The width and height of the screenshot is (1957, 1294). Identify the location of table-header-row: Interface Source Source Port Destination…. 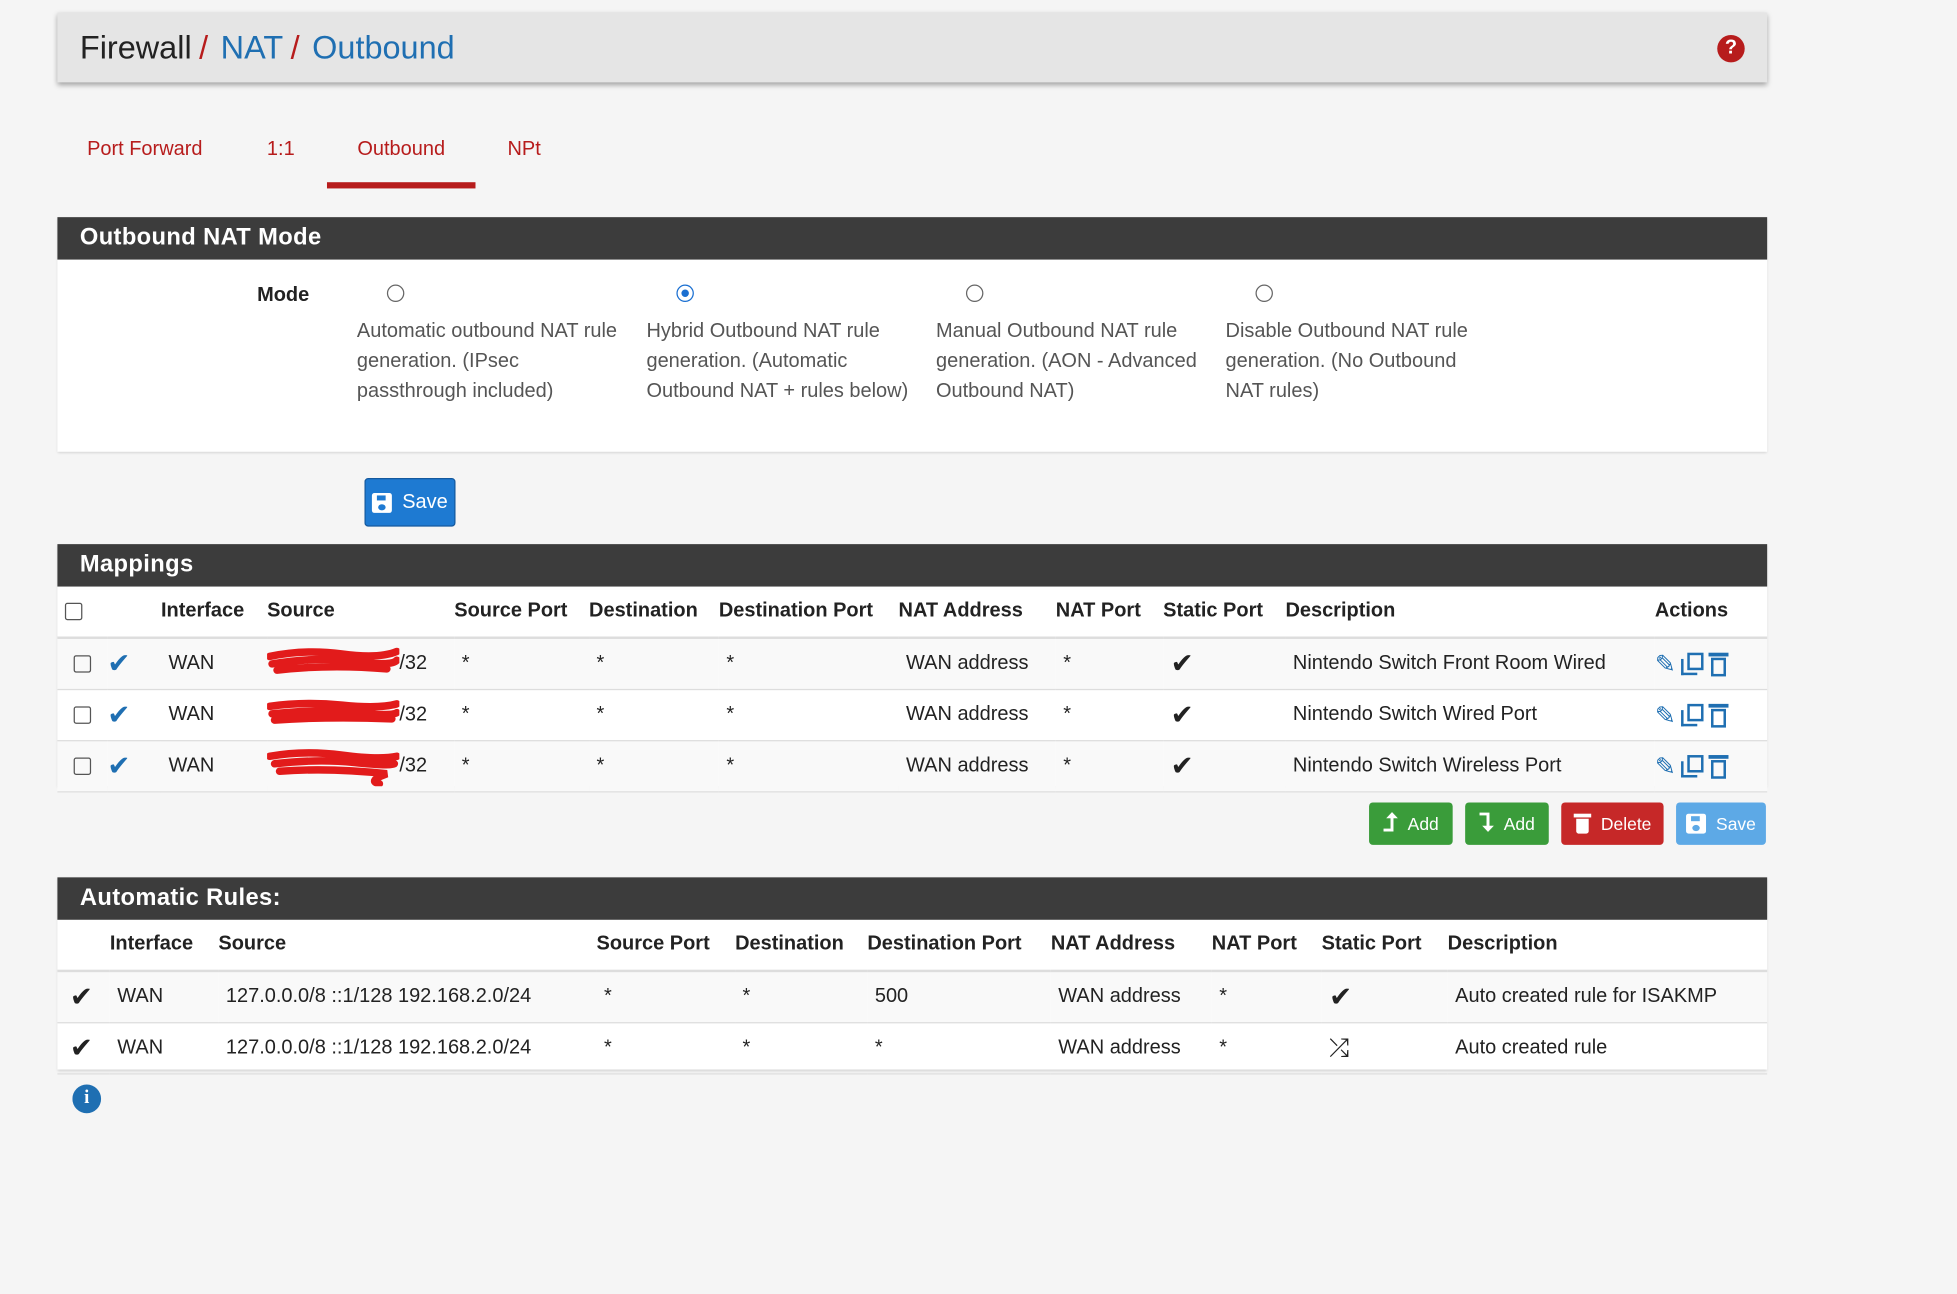
(912, 946).